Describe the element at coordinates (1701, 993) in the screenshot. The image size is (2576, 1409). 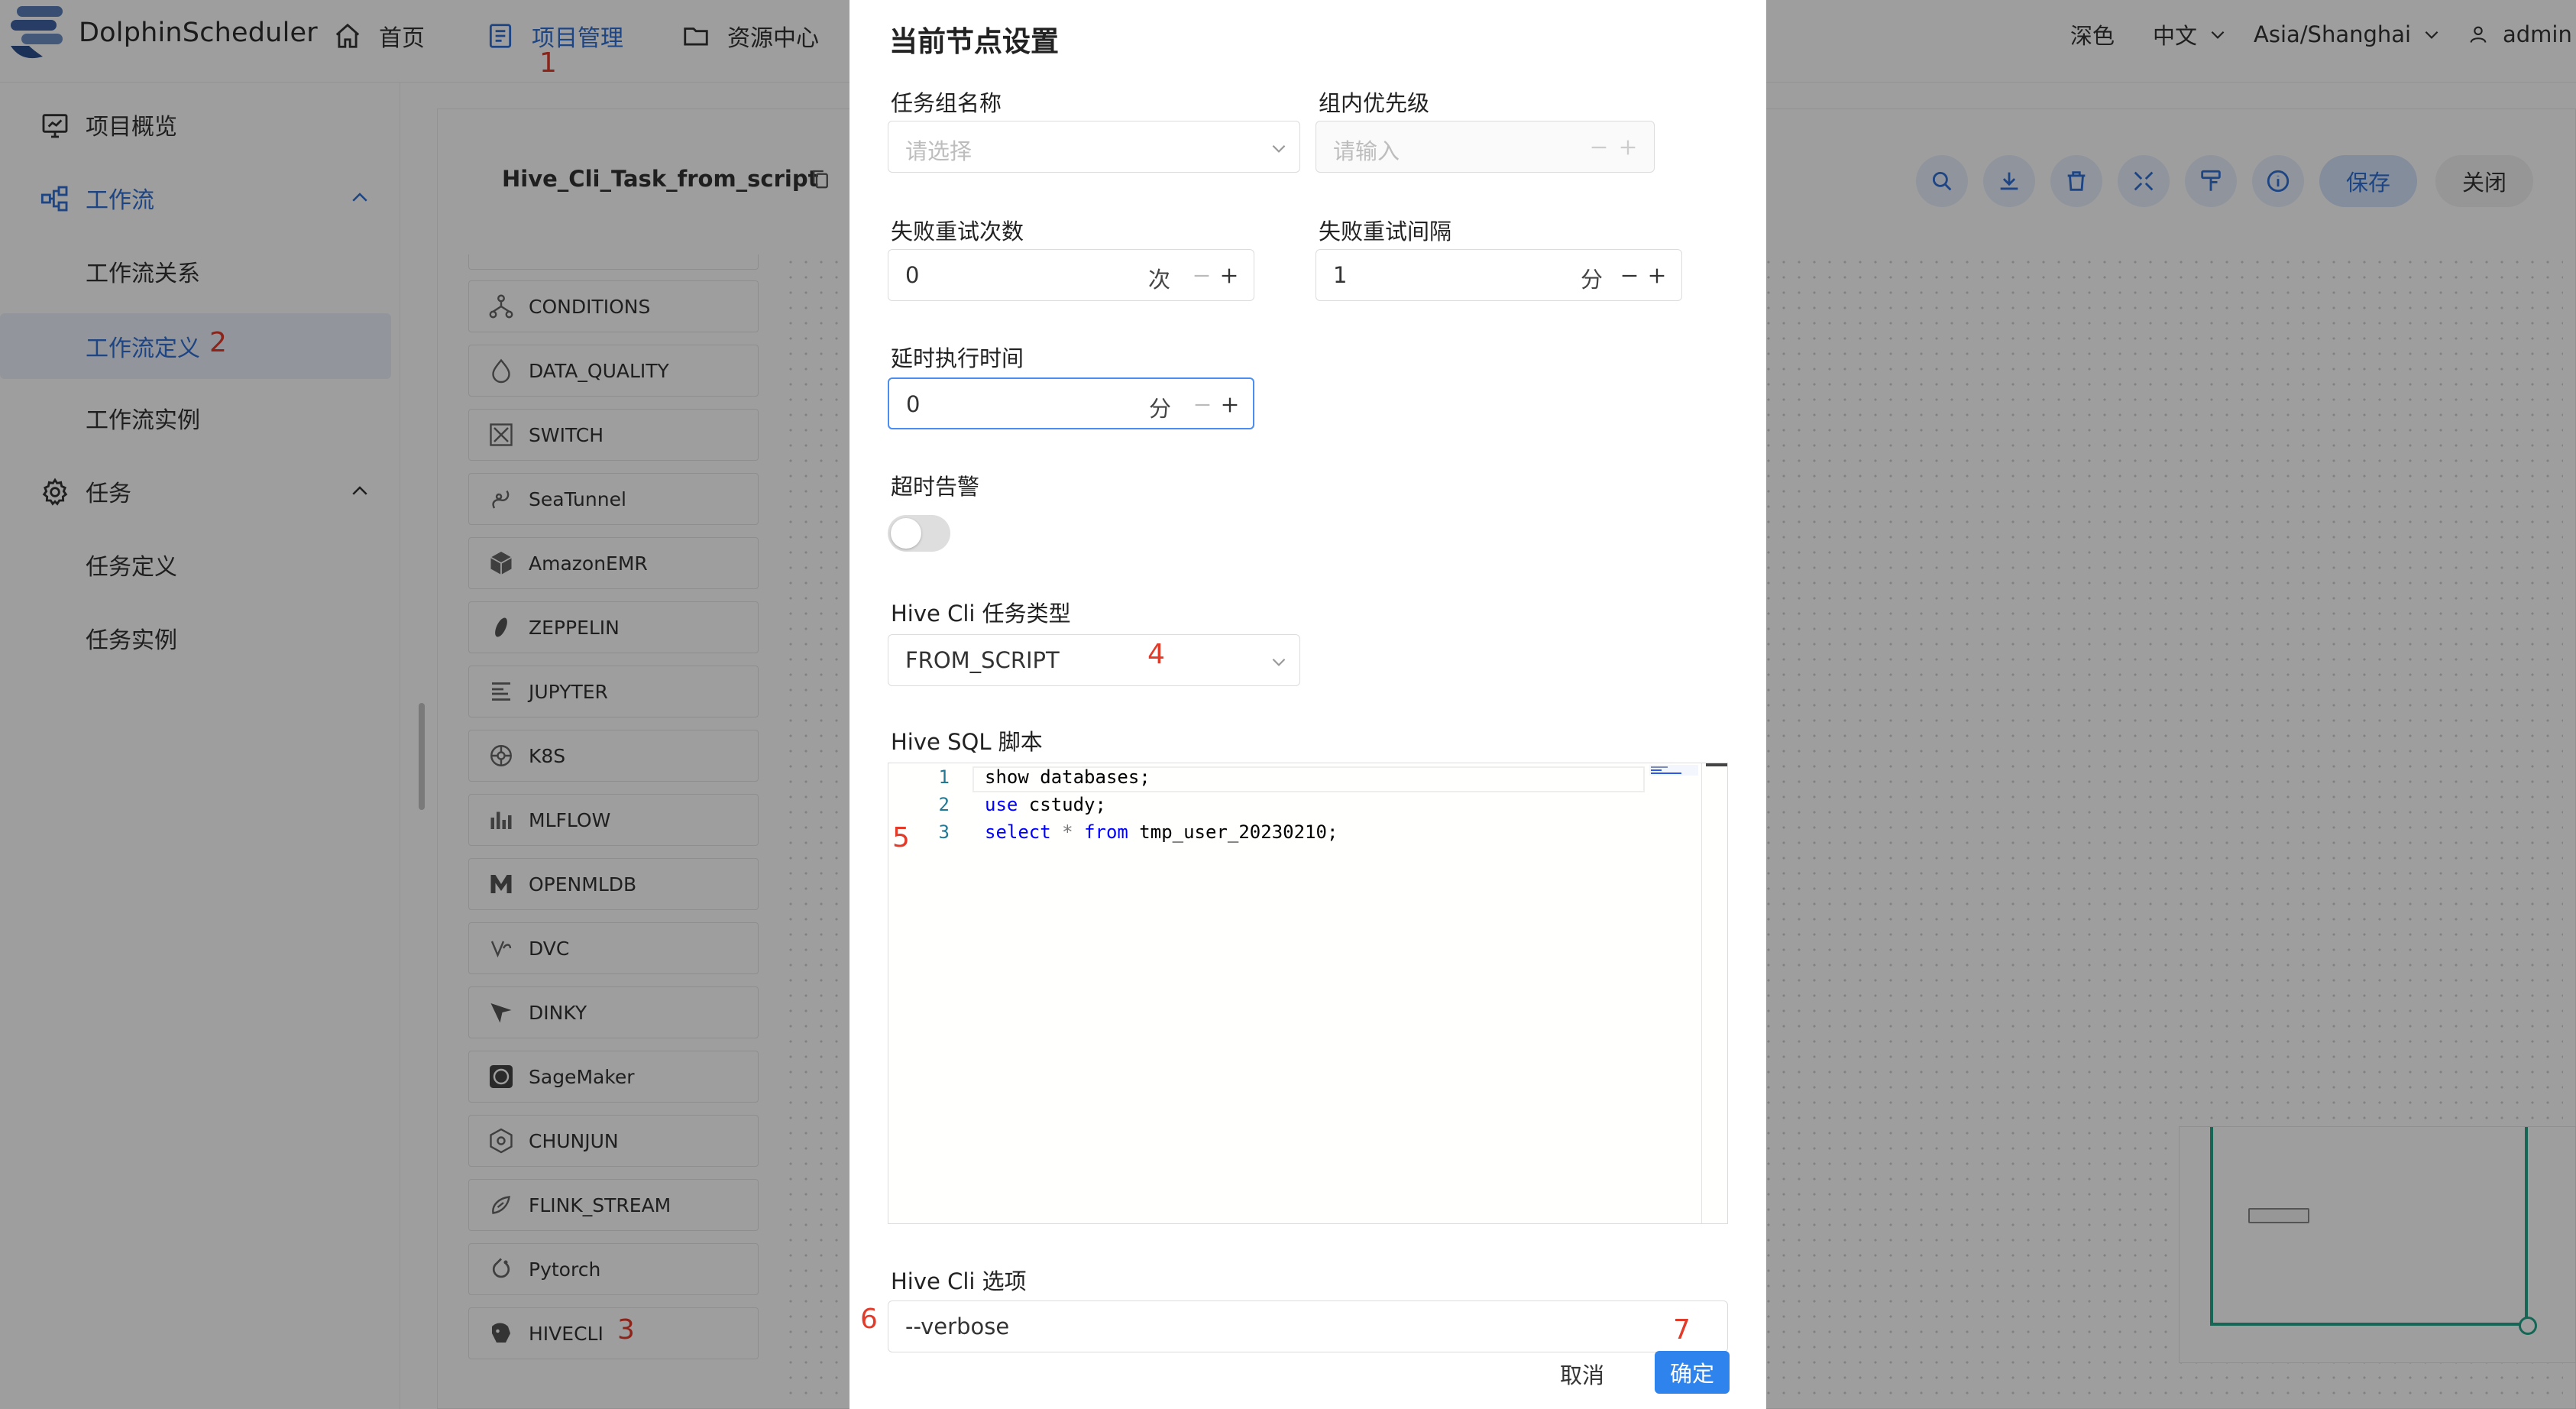
I see `editor-scroll-track` at that location.